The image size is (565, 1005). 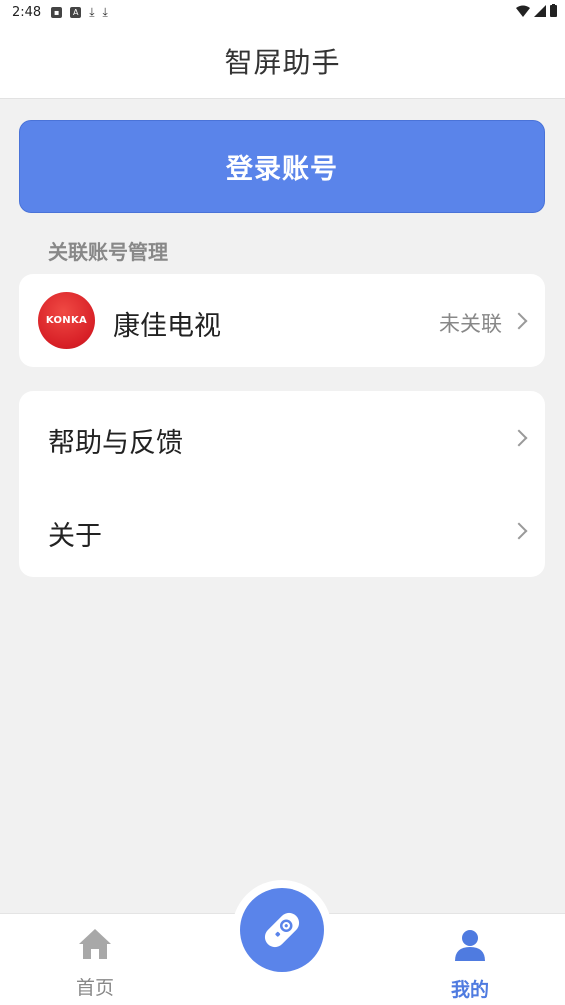 I want to click on linked-account-konka: KONKA 康佳电视 未关联, so click(x=282, y=320).